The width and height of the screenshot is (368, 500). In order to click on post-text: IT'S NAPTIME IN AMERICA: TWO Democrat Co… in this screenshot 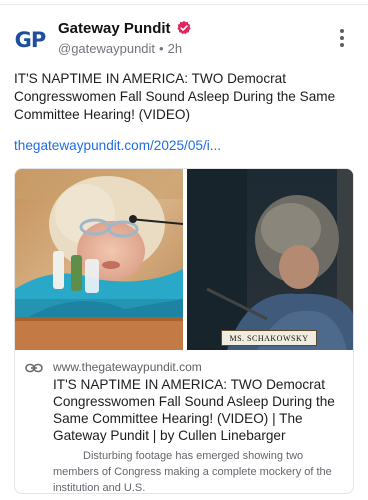, I will do `click(175, 96)`.